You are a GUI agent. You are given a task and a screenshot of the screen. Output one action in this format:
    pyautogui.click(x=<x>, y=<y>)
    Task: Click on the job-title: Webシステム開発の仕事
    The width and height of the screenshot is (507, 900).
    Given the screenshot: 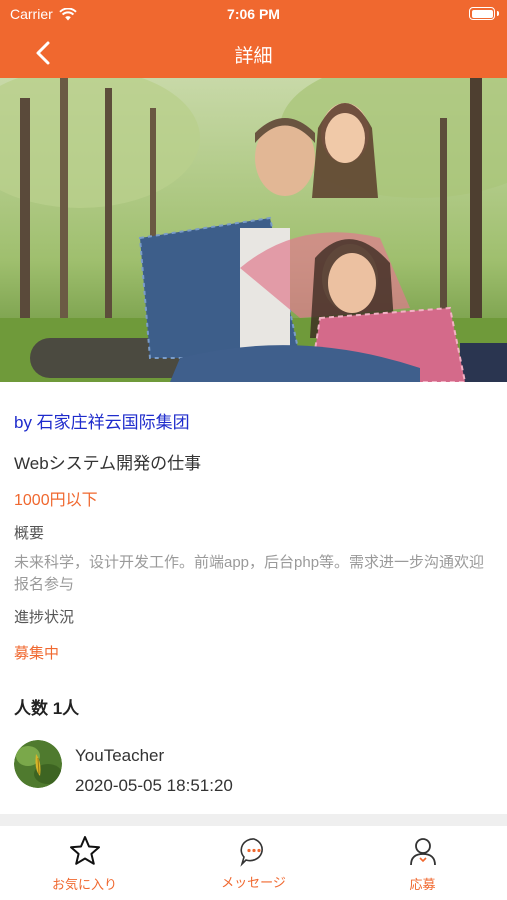 What is the action you would take?
    pyautogui.click(x=108, y=463)
    